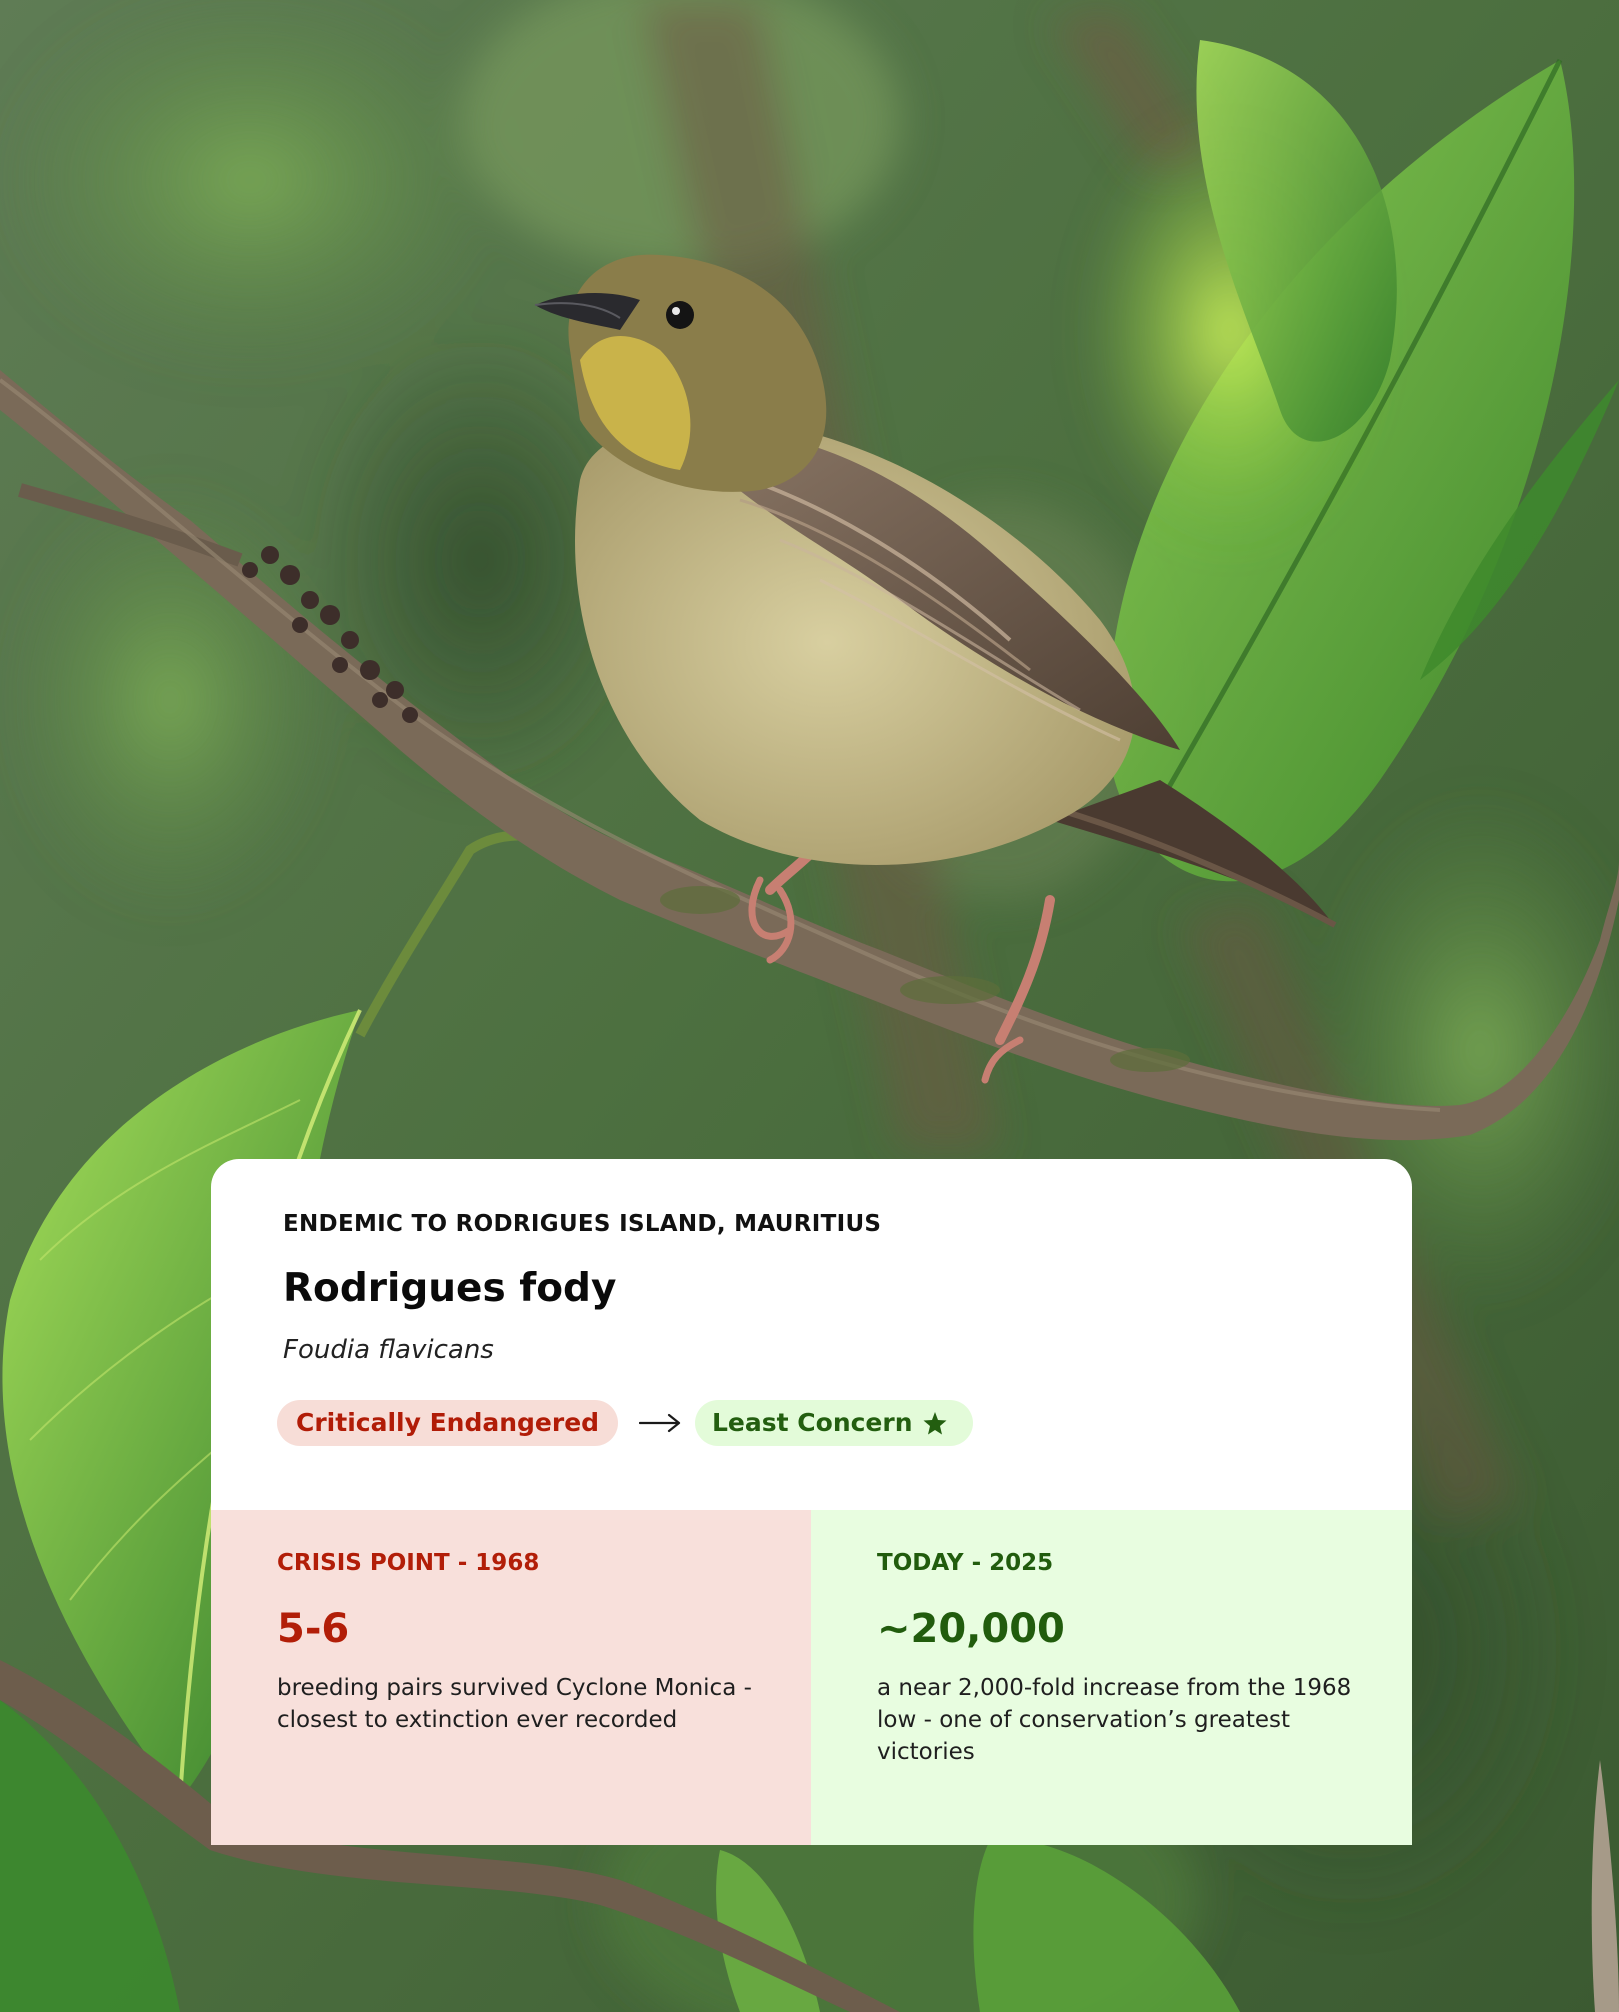  I want to click on status-to-label: Least Concern, so click(812, 1422).